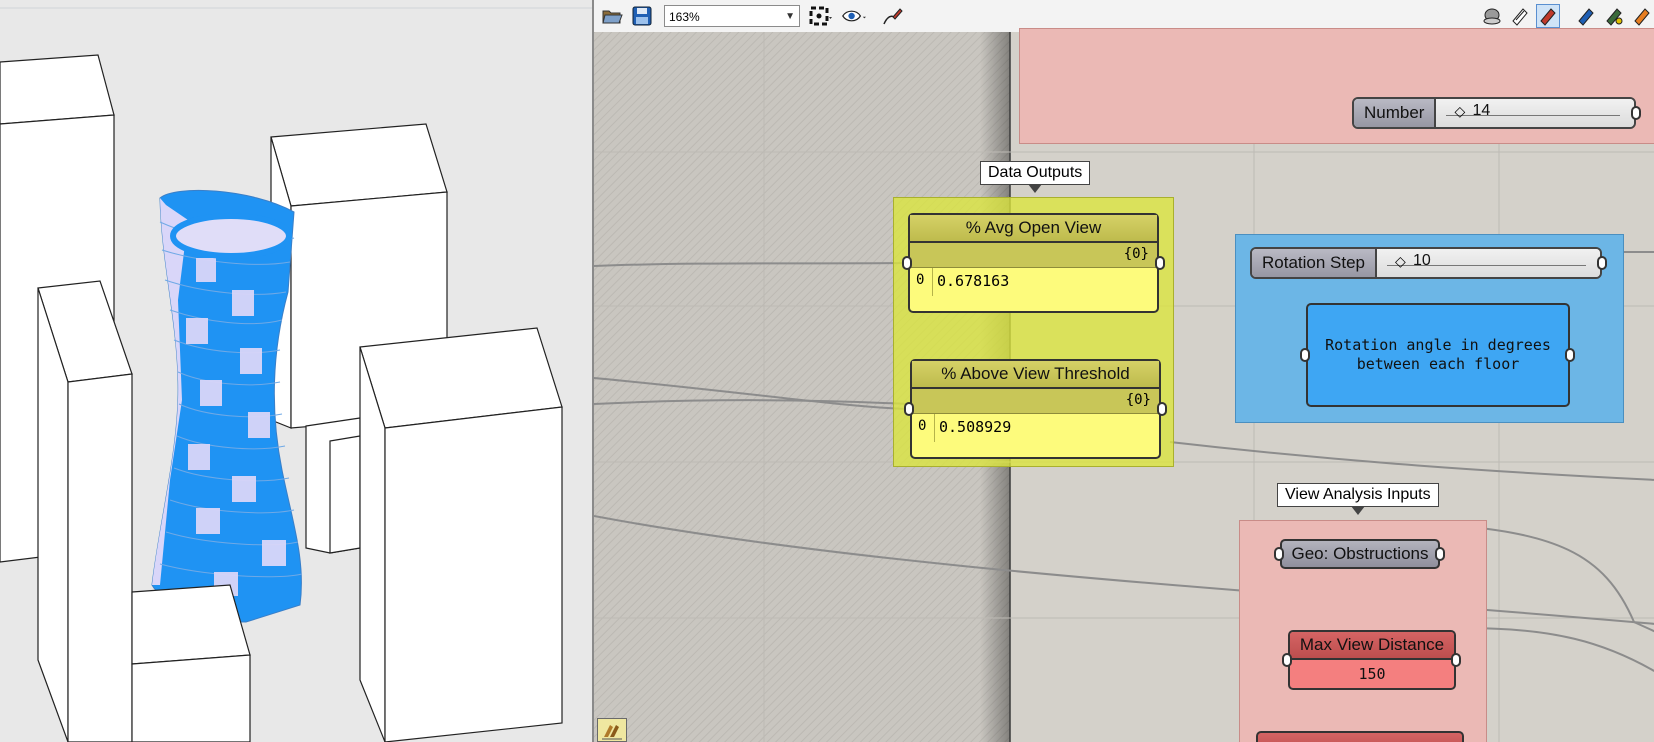 The height and width of the screenshot is (742, 1654). I want to click on selected-preview-icon, so click(1548, 17).